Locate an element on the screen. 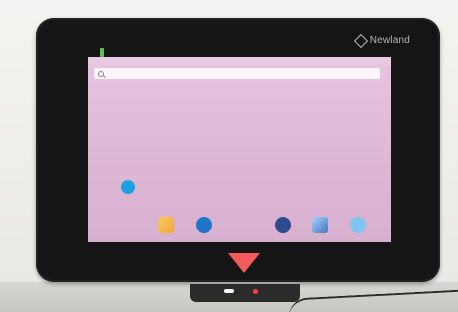  device-base is located at coordinates (245, 293).